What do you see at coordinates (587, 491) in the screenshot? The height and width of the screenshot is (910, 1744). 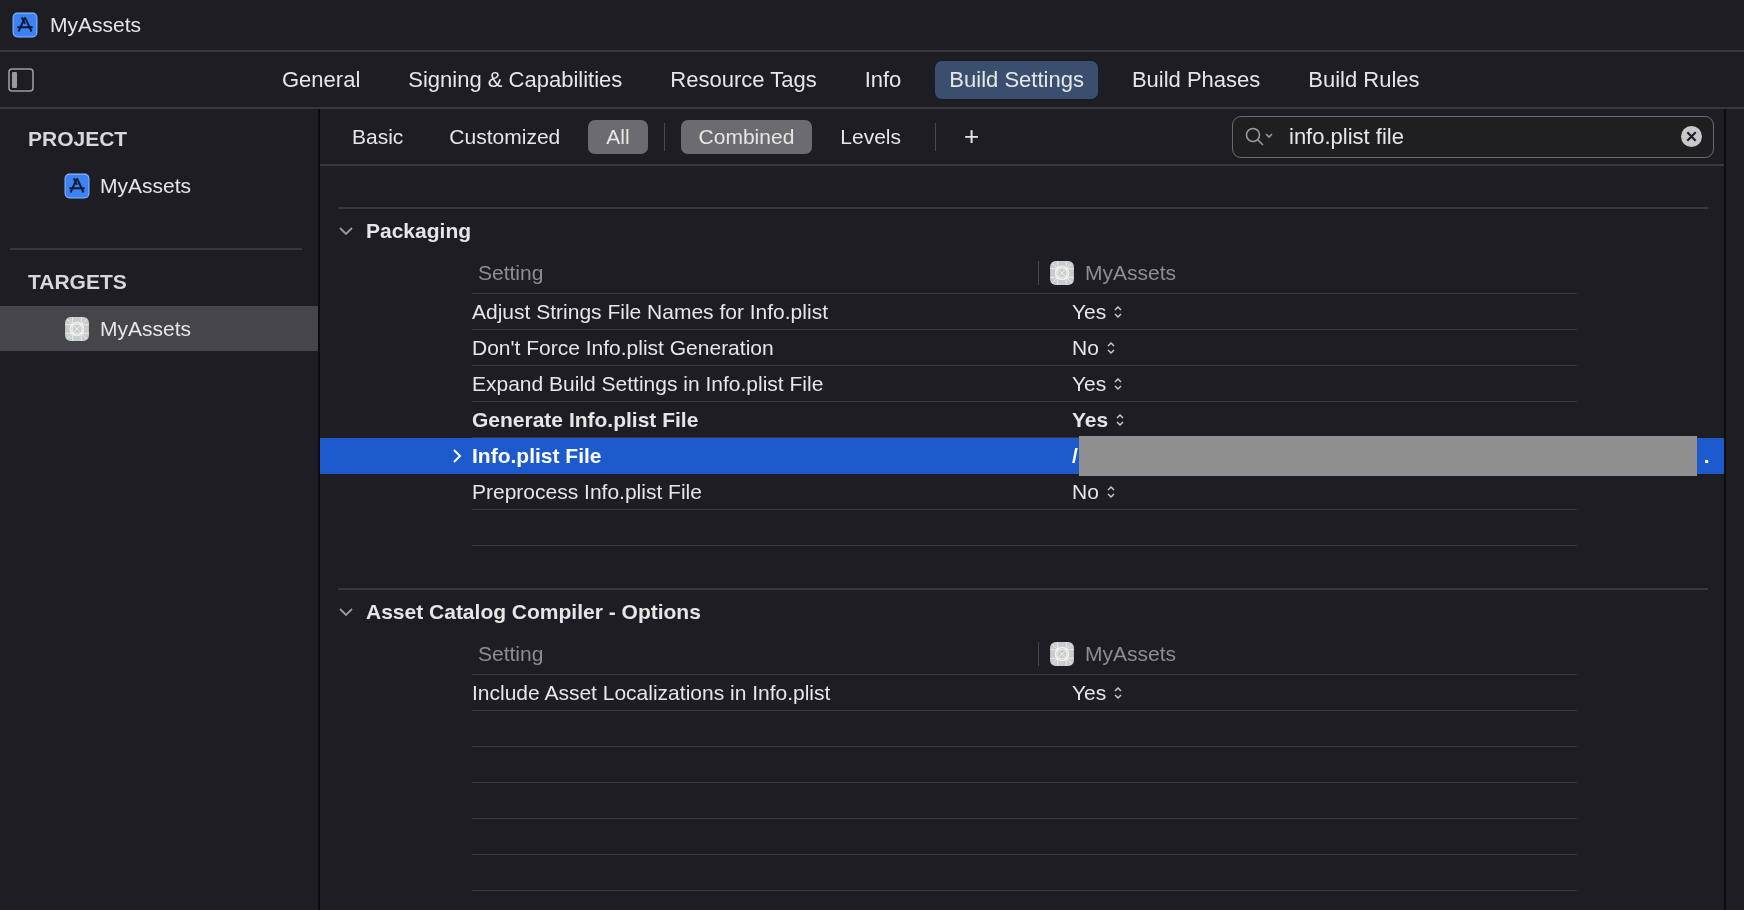 I see `setting-name: Preprocess Info.plist File` at bounding box center [587, 491].